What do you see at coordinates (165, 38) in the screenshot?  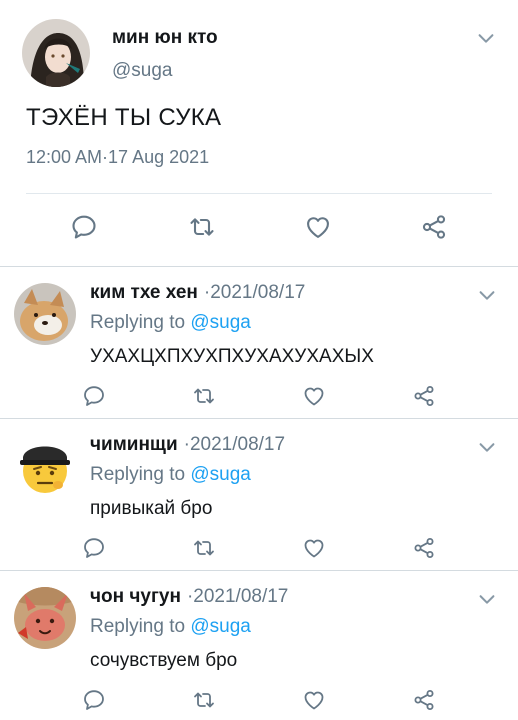 I see `display-name: мин юн кто` at bounding box center [165, 38].